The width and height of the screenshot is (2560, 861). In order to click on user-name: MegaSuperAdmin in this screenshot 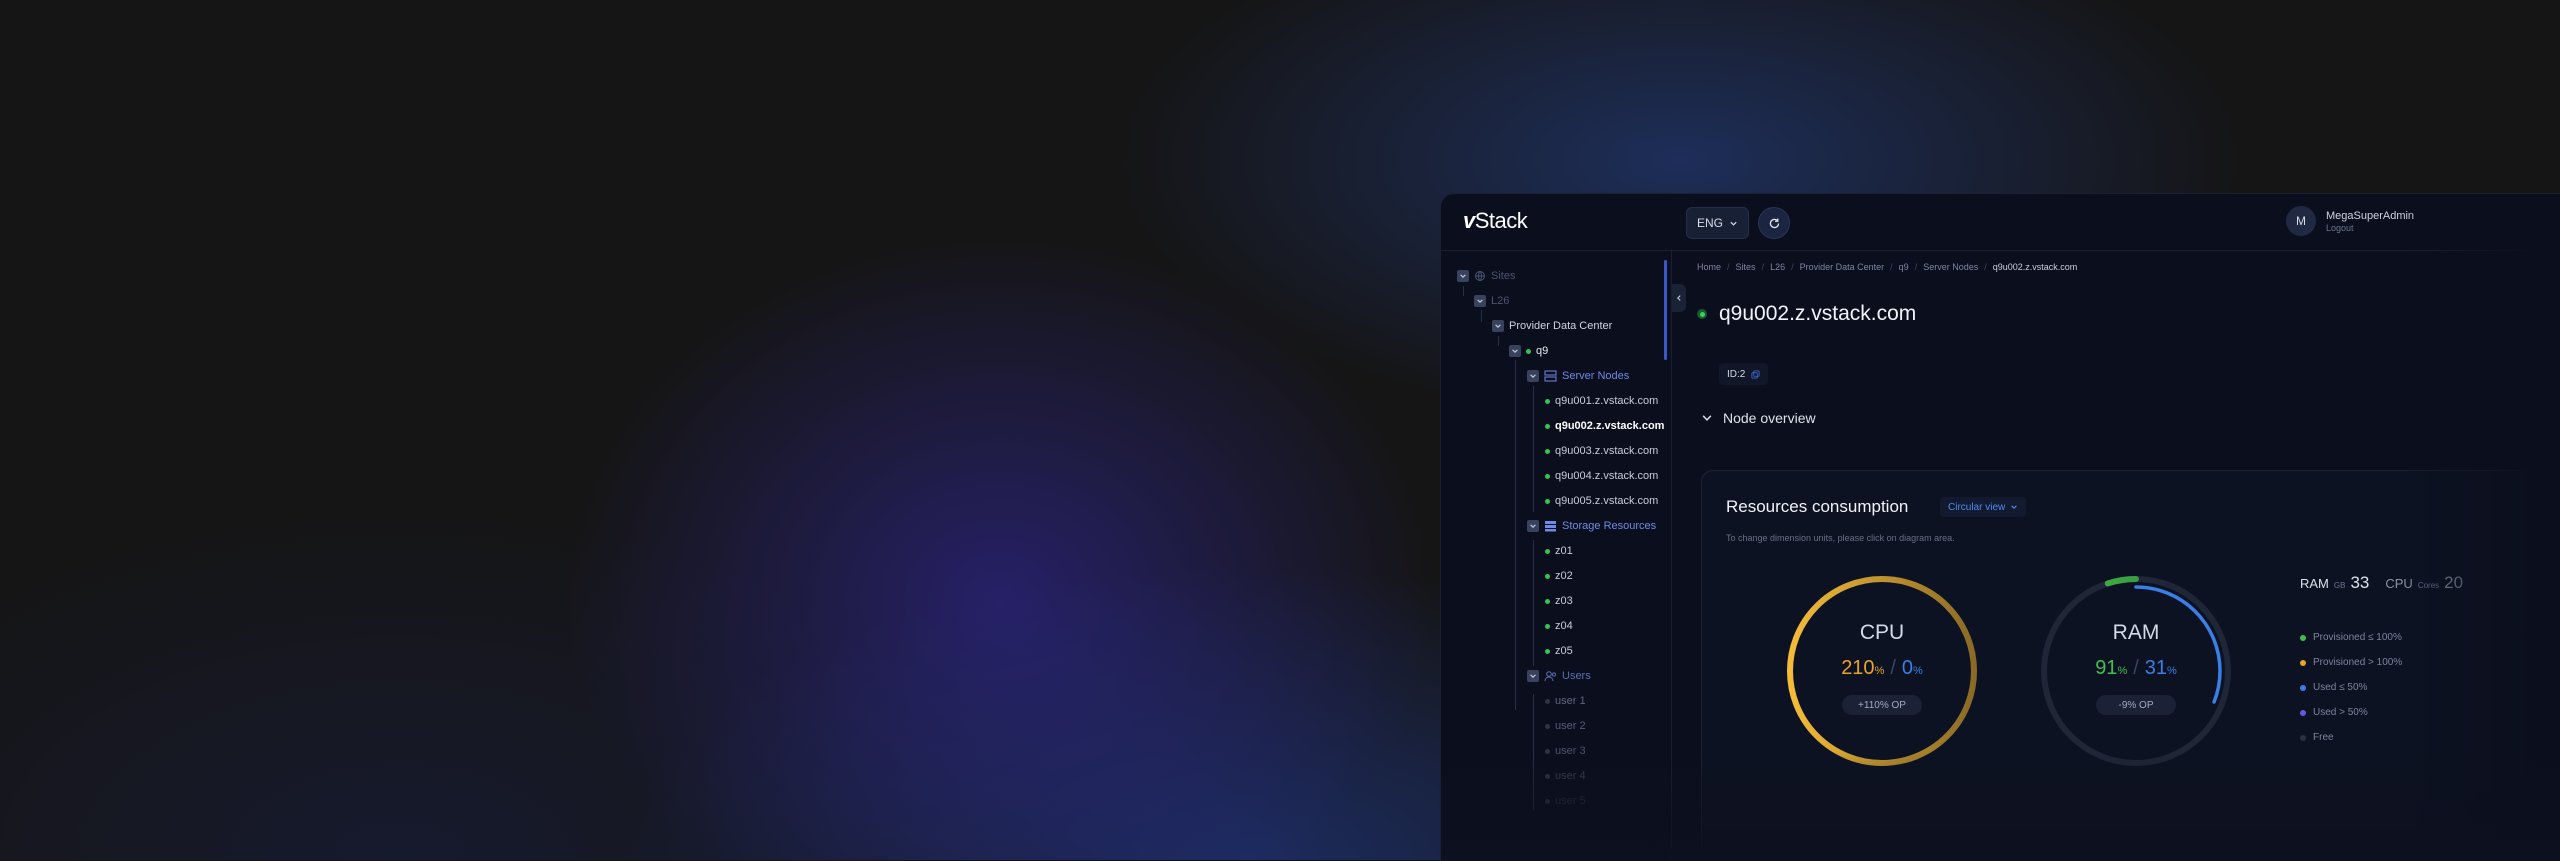, I will do `click(2370, 216)`.